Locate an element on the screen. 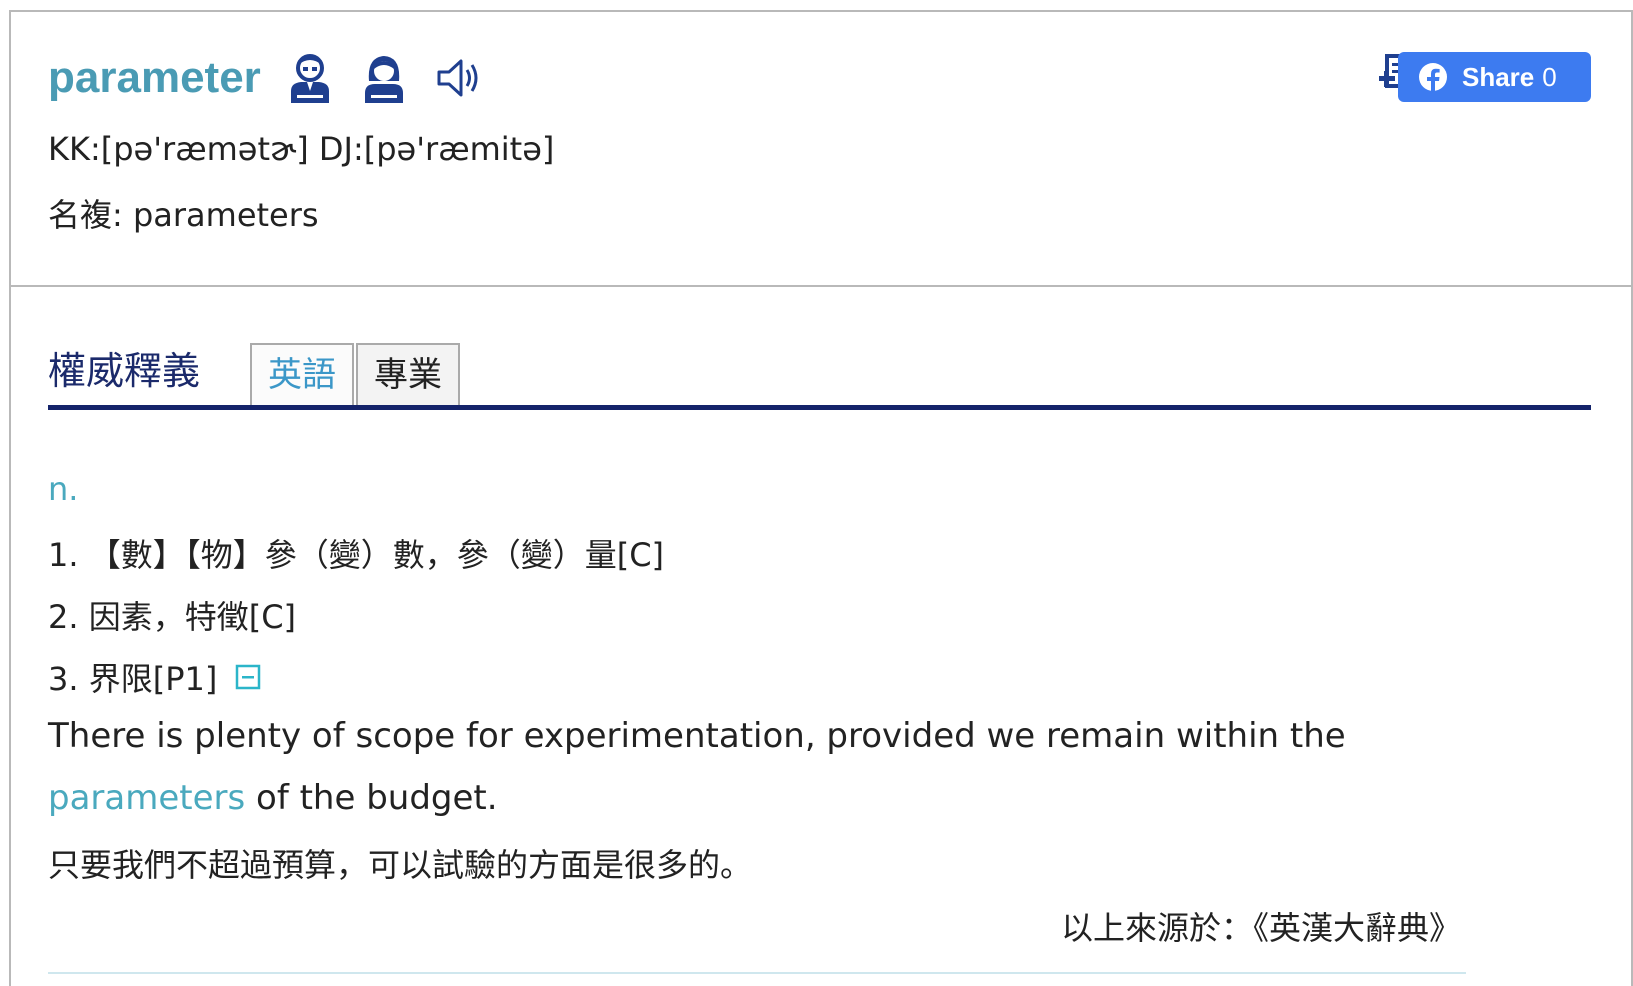 The width and height of the screenshot is (1633, 986). definition-tabs: 英語 專業 is located at coordinates (356, 374).